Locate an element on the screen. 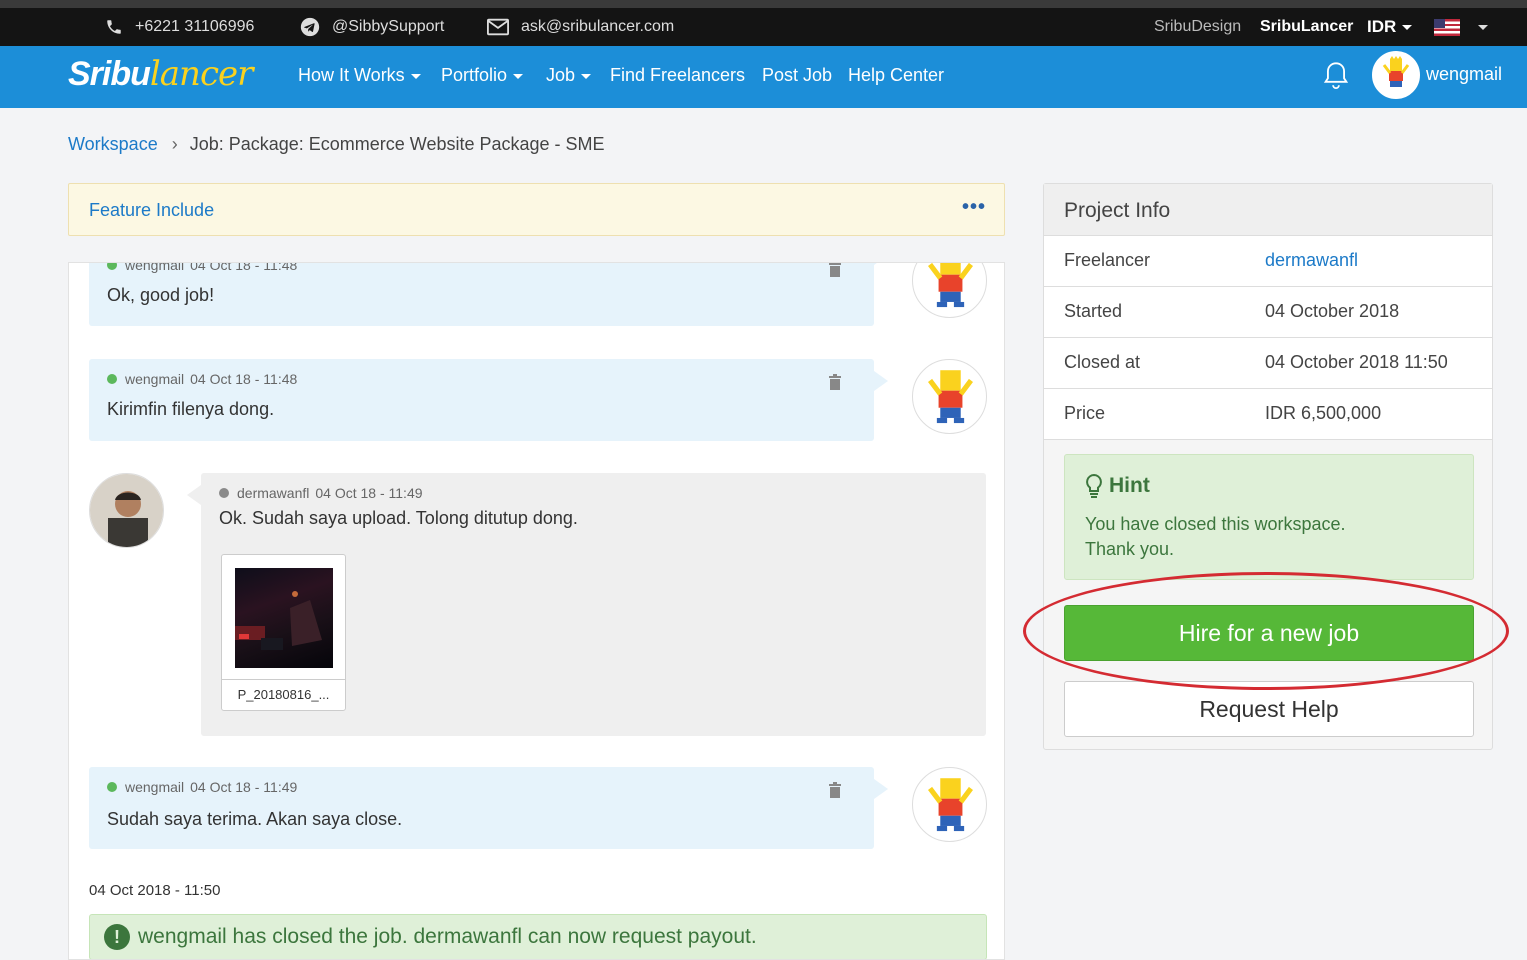 The height and width of the screenshot is (960, 1527). info-row-freelancer: Freelancer dermawanfl is located at coordinates (1268, 261).